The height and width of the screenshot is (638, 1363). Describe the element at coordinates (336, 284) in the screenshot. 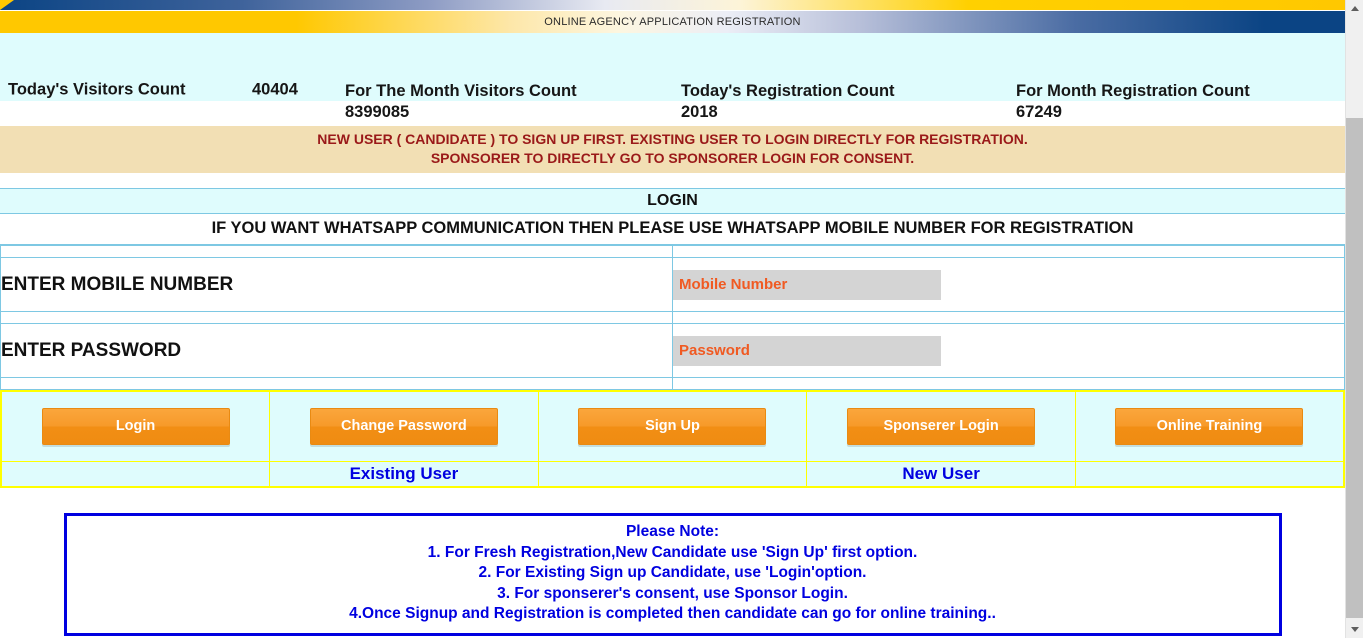

I see `mobile-number-label: ENTER MOBILE NUMBER` at that location.